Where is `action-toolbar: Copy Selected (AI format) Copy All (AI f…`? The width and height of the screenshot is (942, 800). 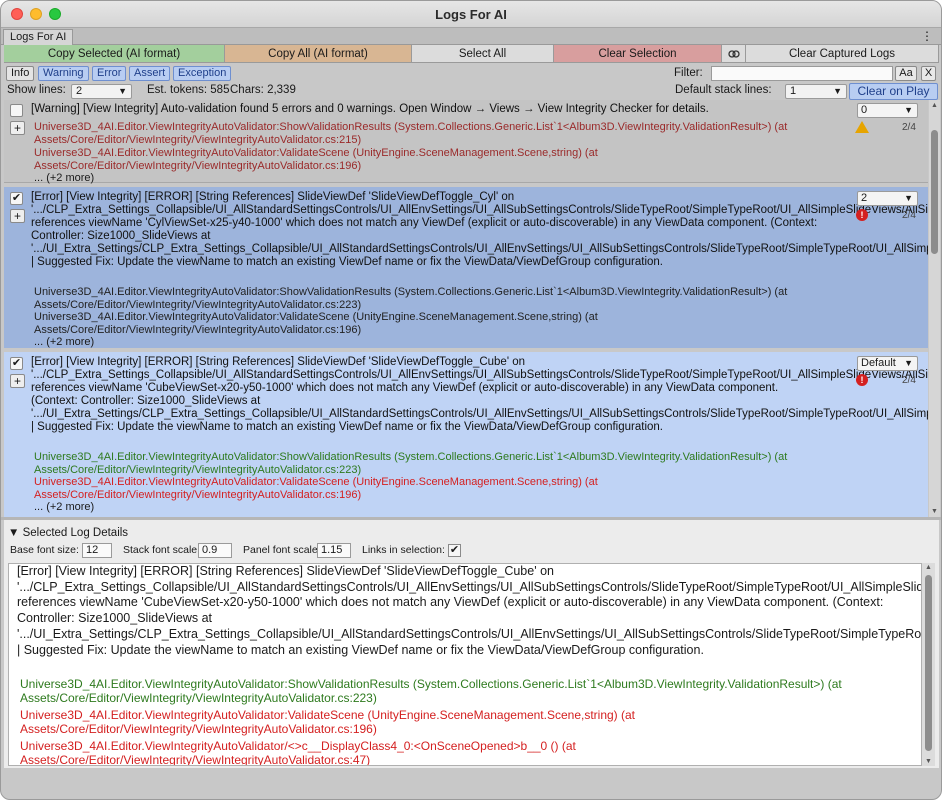 action-toolbar: Copy Selected (AI format) Copy All (AI f… is located at coordinates (471, 54).